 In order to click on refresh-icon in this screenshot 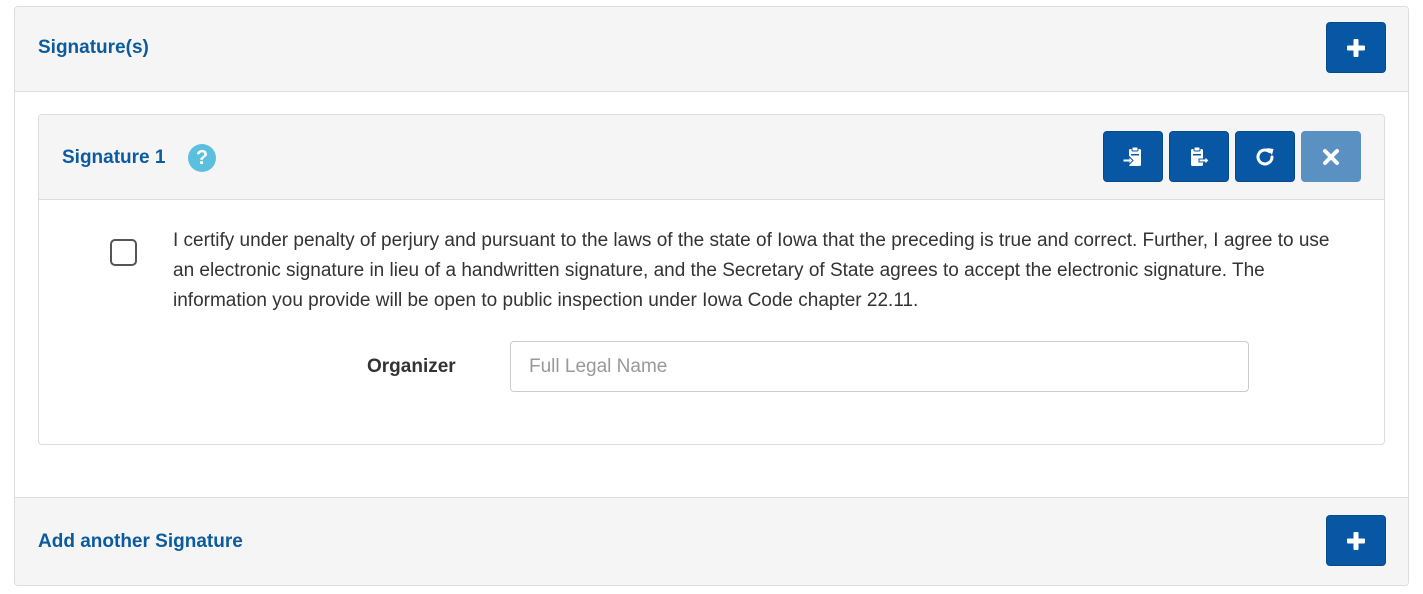, I will do `click(1265, 156)`.